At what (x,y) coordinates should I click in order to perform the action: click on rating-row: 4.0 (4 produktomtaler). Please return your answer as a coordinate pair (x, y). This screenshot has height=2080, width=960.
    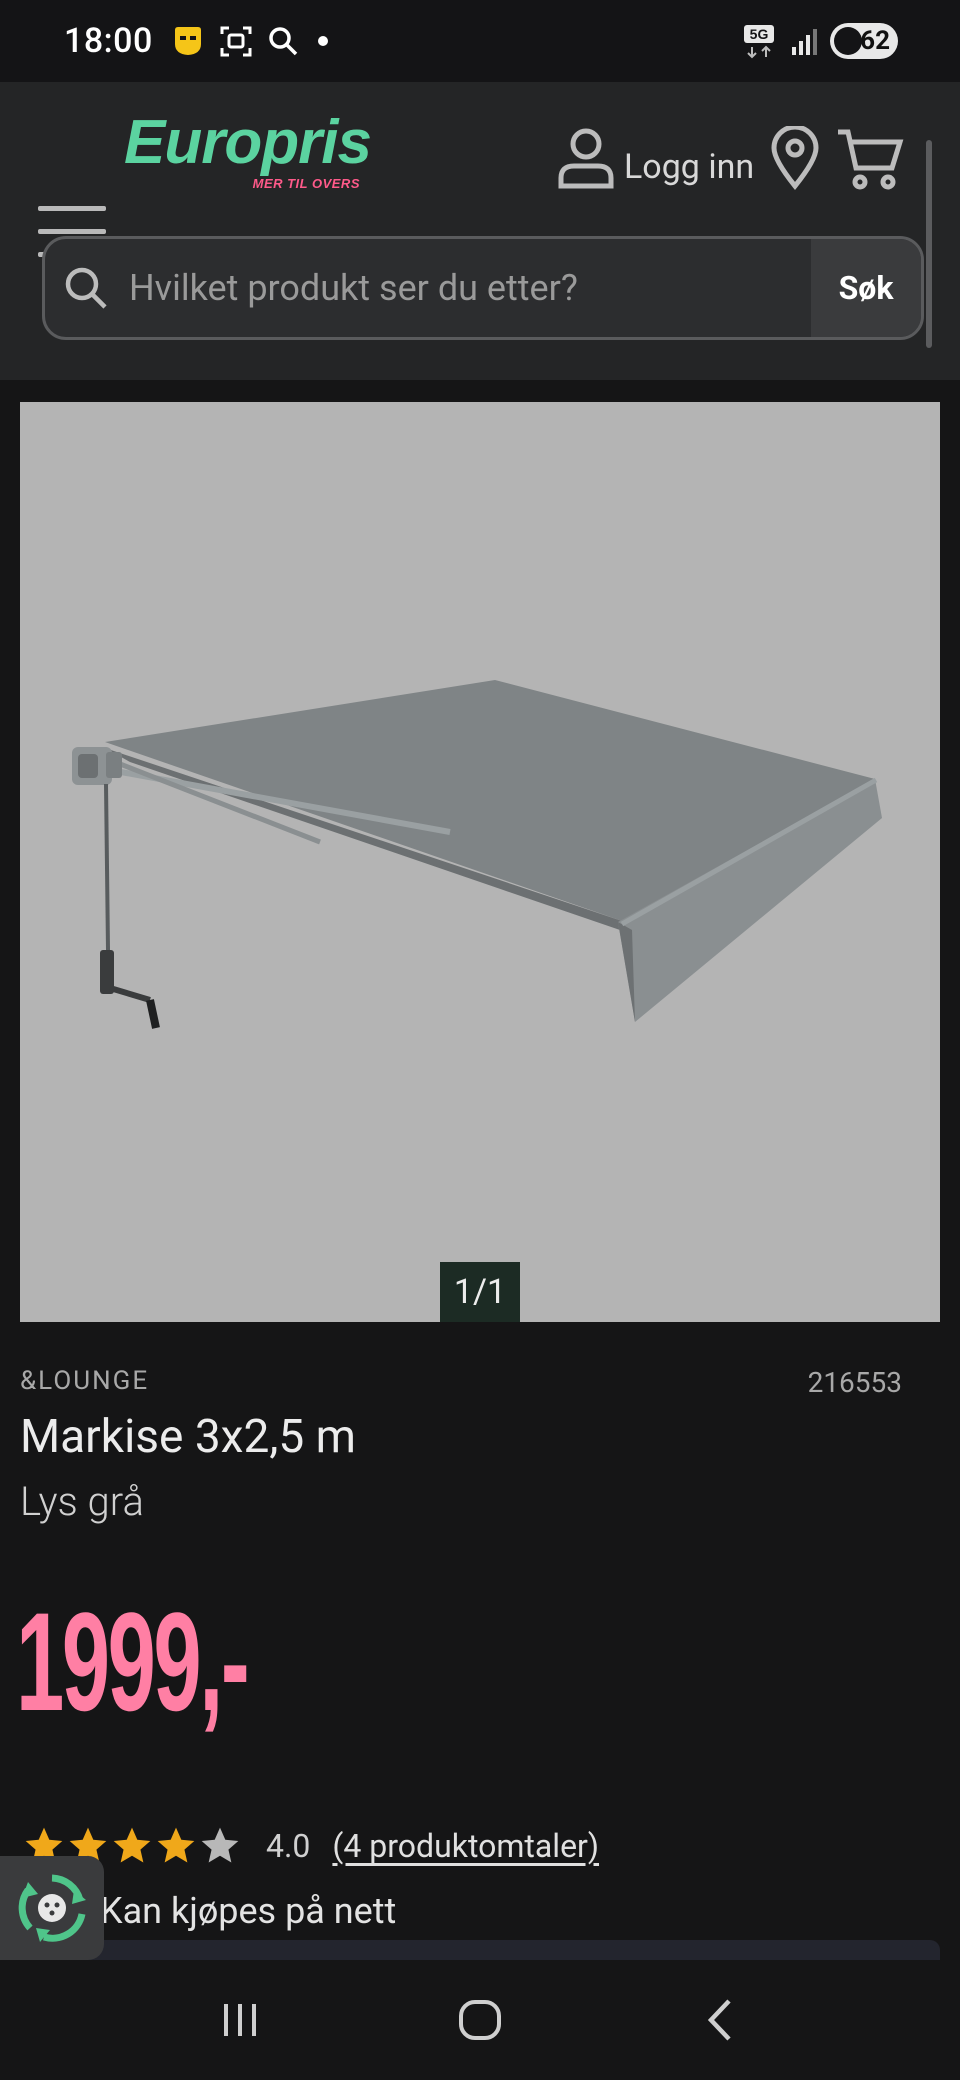
    Looking at the image, I should click on (310, 1846).